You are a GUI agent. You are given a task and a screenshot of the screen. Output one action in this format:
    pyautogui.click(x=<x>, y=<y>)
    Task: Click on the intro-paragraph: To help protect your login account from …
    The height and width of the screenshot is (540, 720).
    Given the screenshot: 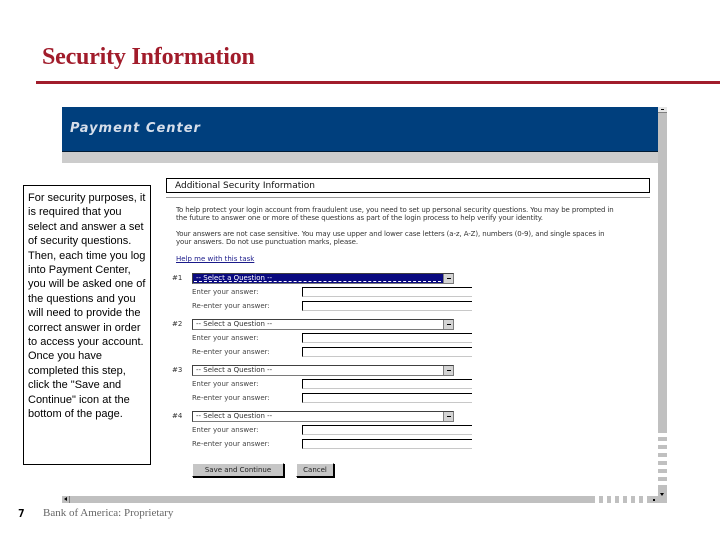 What is the action you would take?
    pyautogui.click(x=395, y=214)
    